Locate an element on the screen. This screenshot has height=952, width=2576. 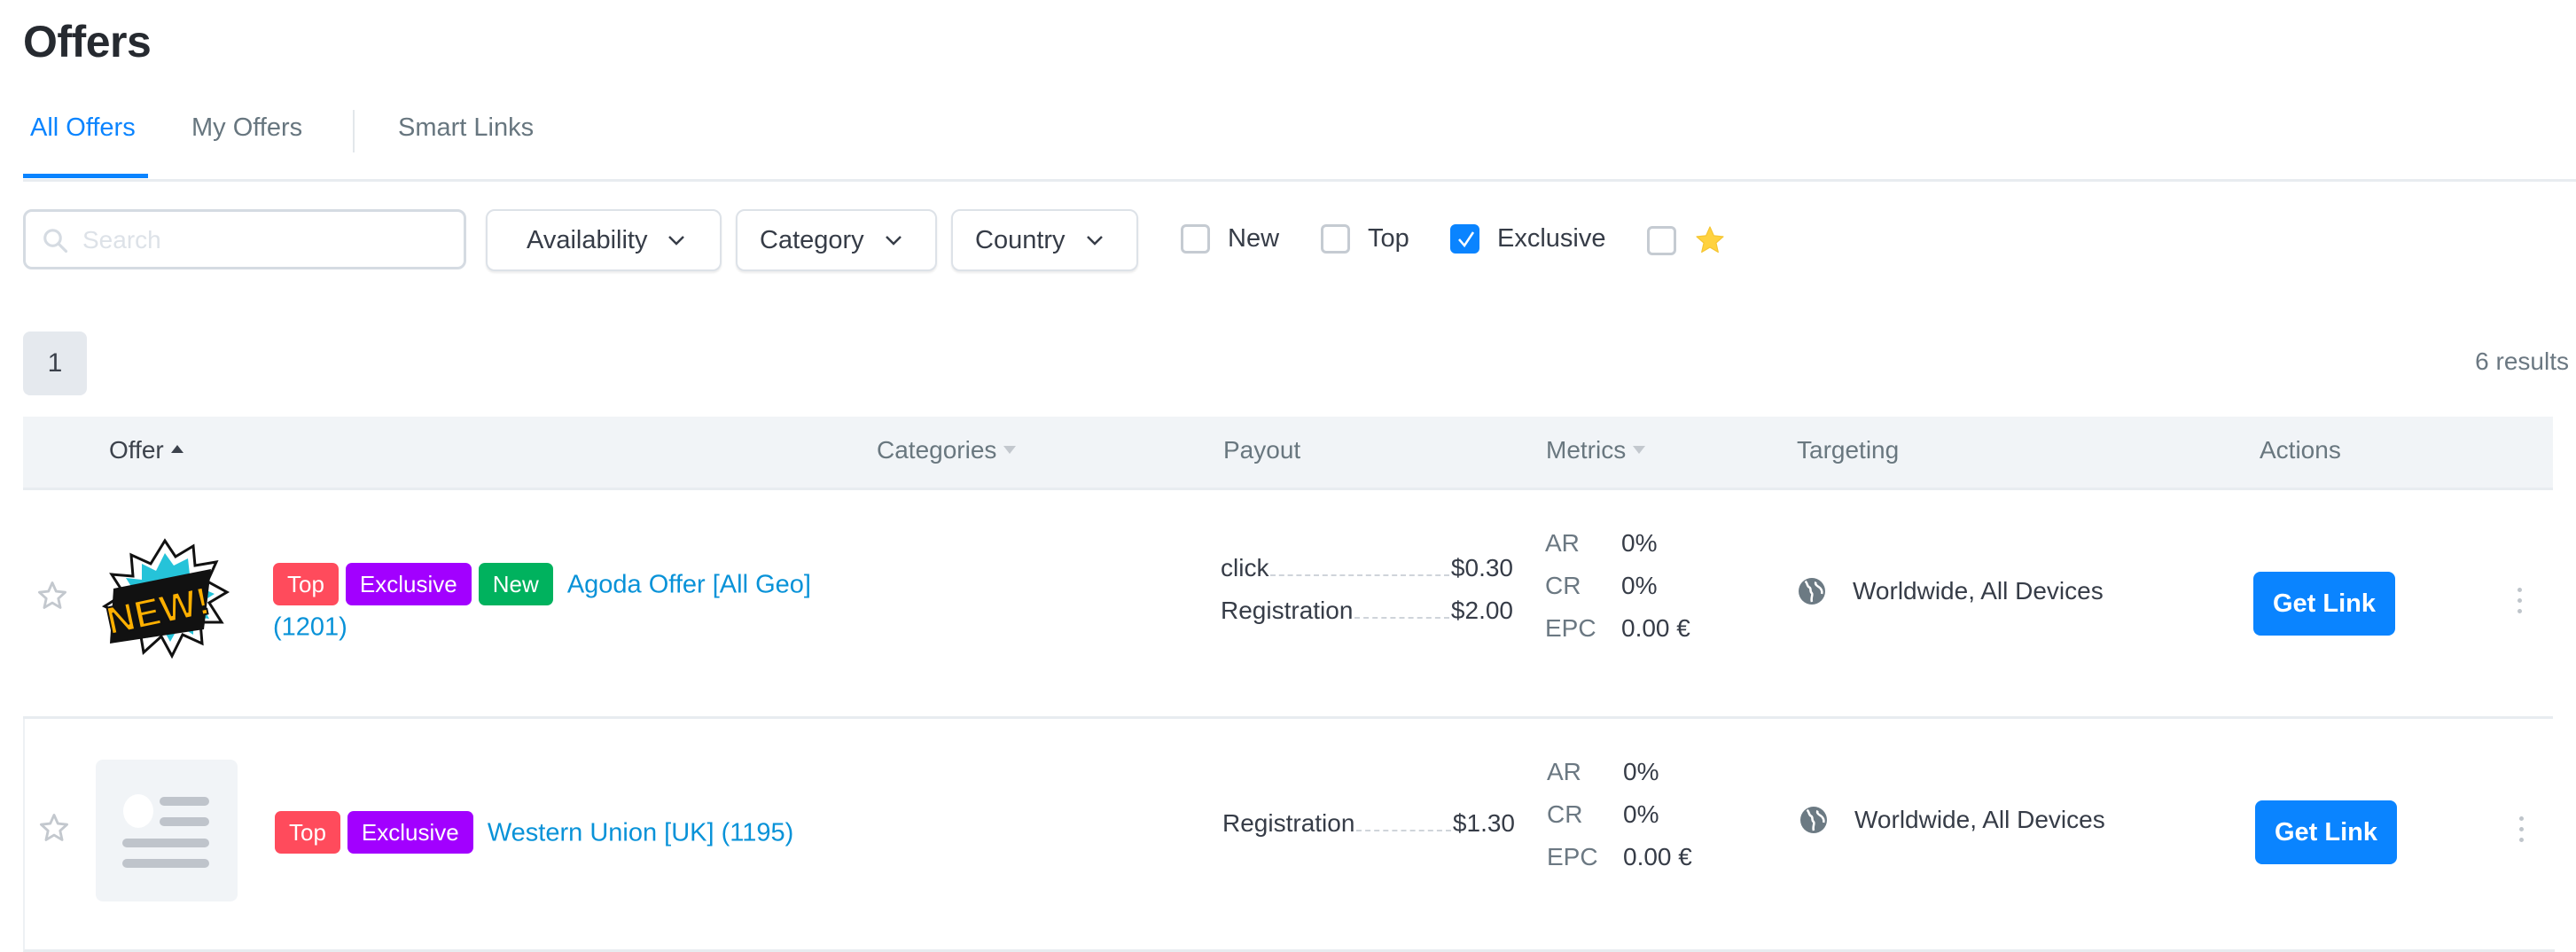
filter-new-checkbox: New is located at coordinates (1230, 239).